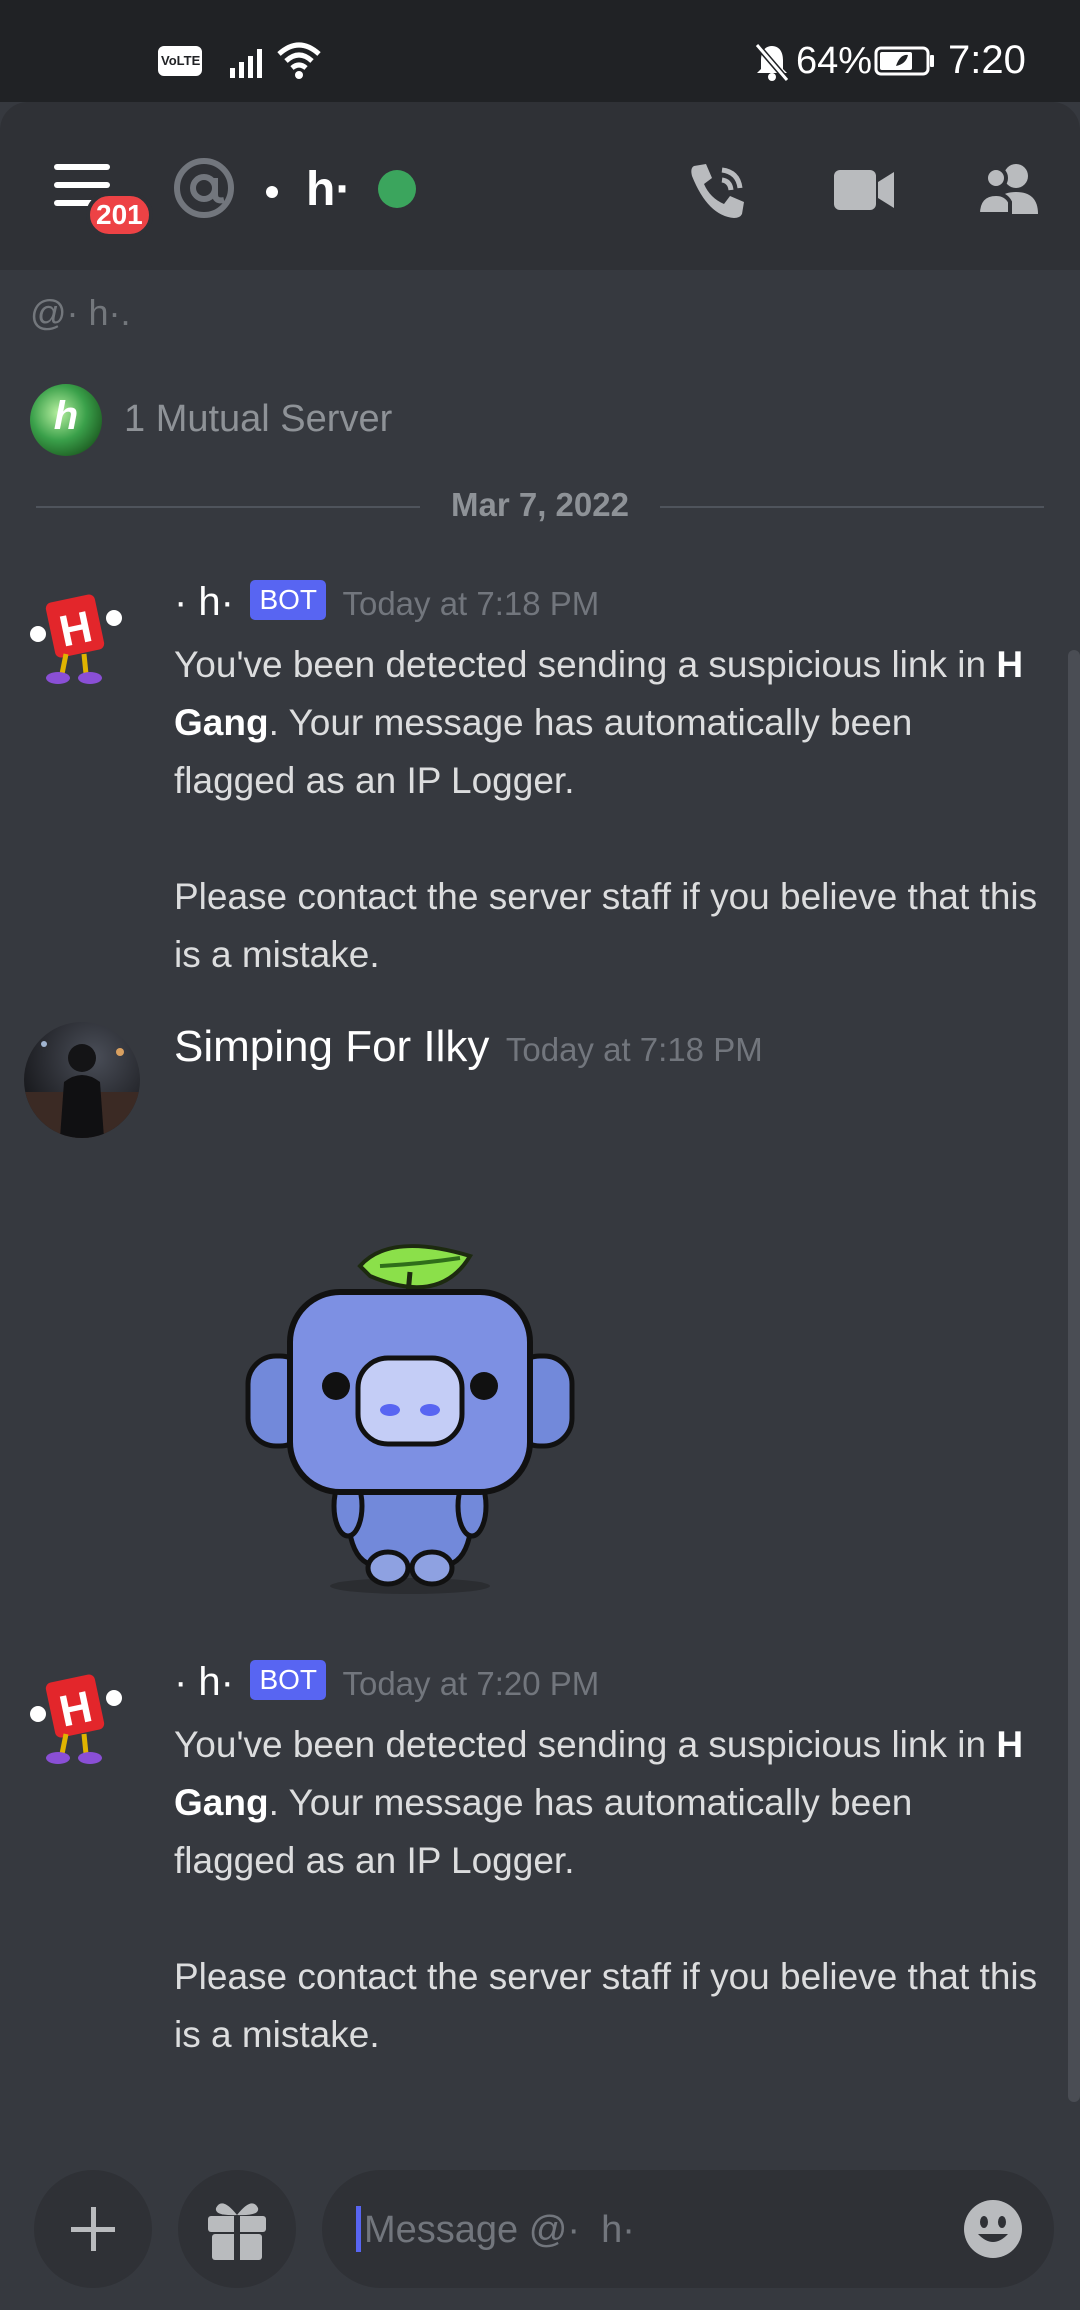  I want to click on title-dot, so click(272, 192).